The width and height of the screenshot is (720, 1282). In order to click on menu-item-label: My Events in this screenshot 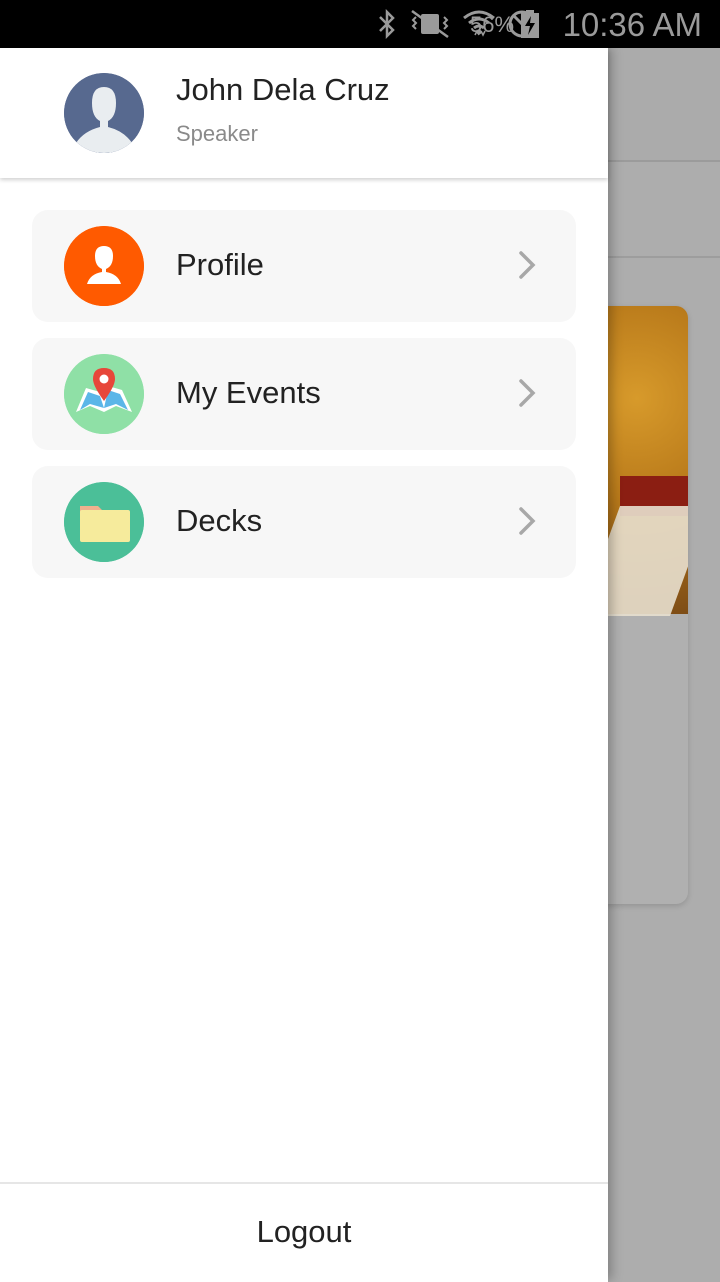, I will do `click(248, 392)`.